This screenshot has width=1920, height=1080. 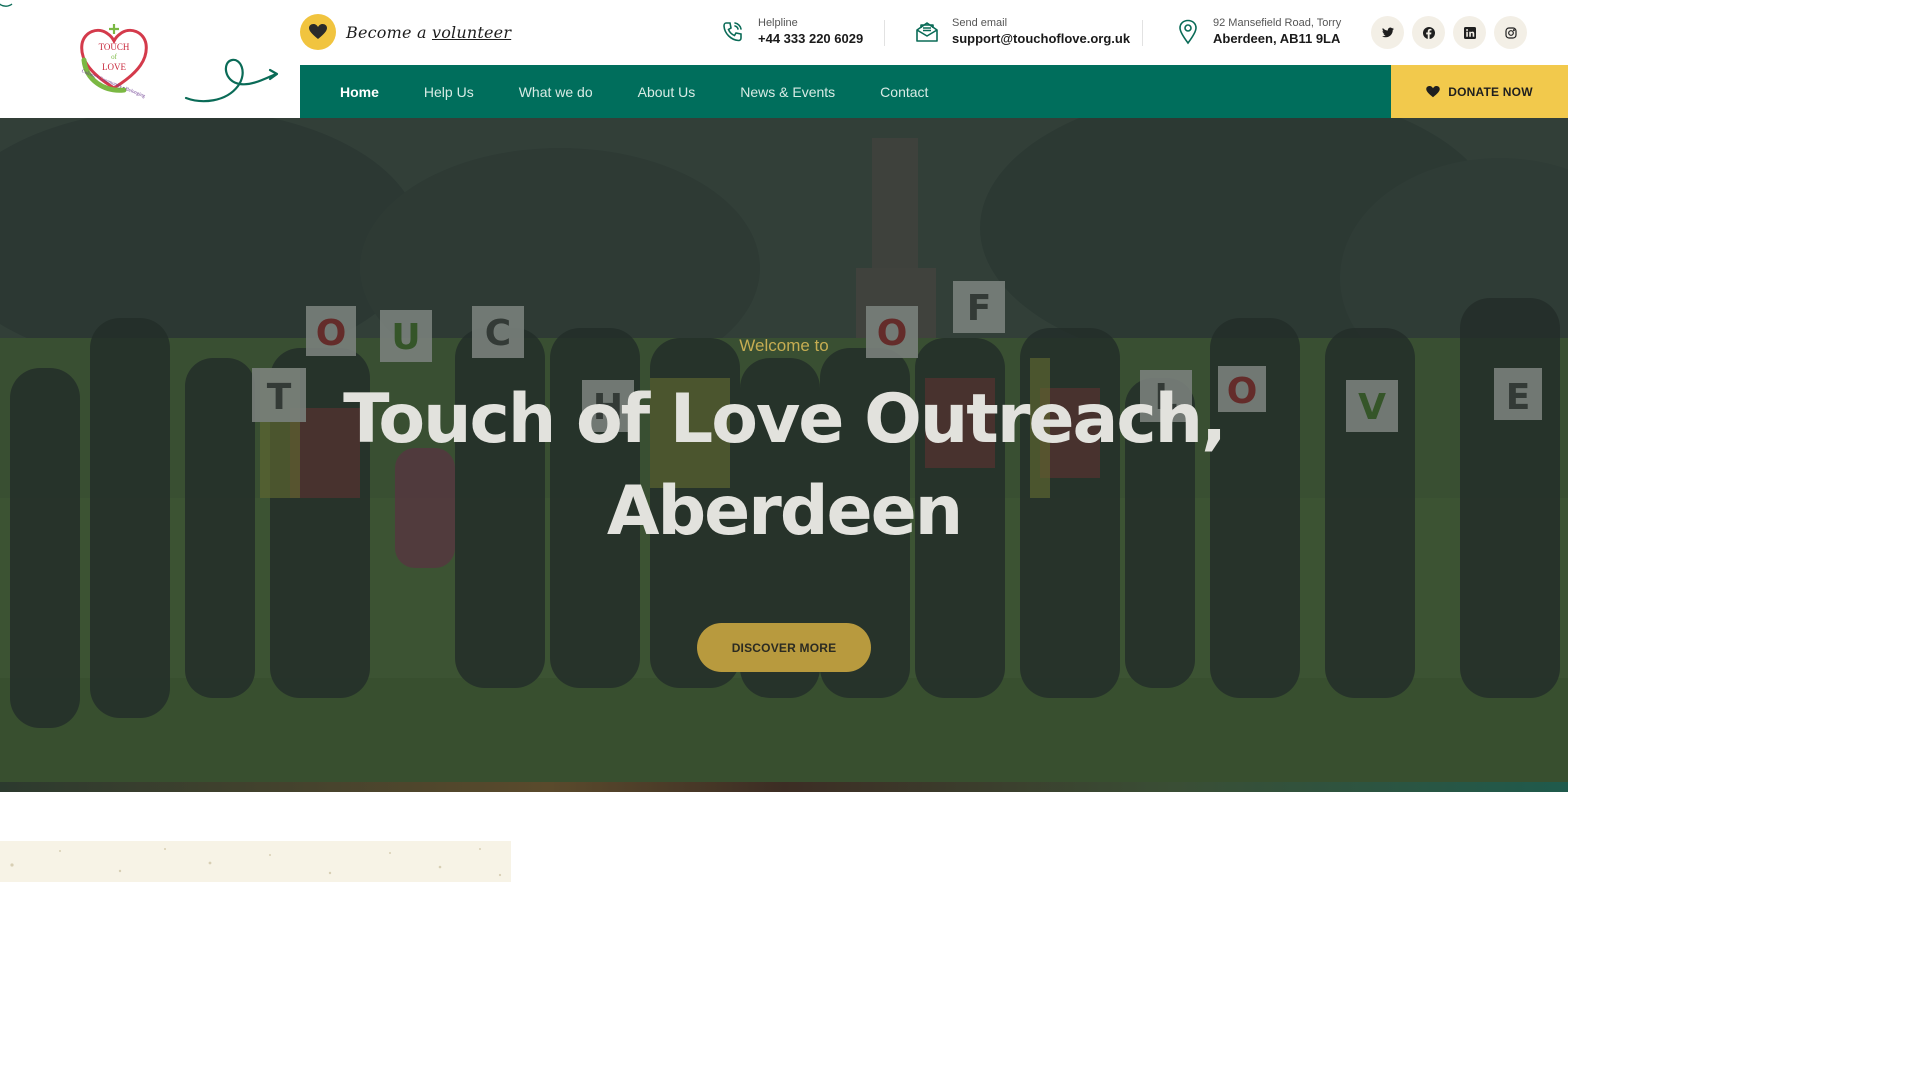 I want to click on donate-now-button: DONATE NOW, so click(x=1479, y=91).